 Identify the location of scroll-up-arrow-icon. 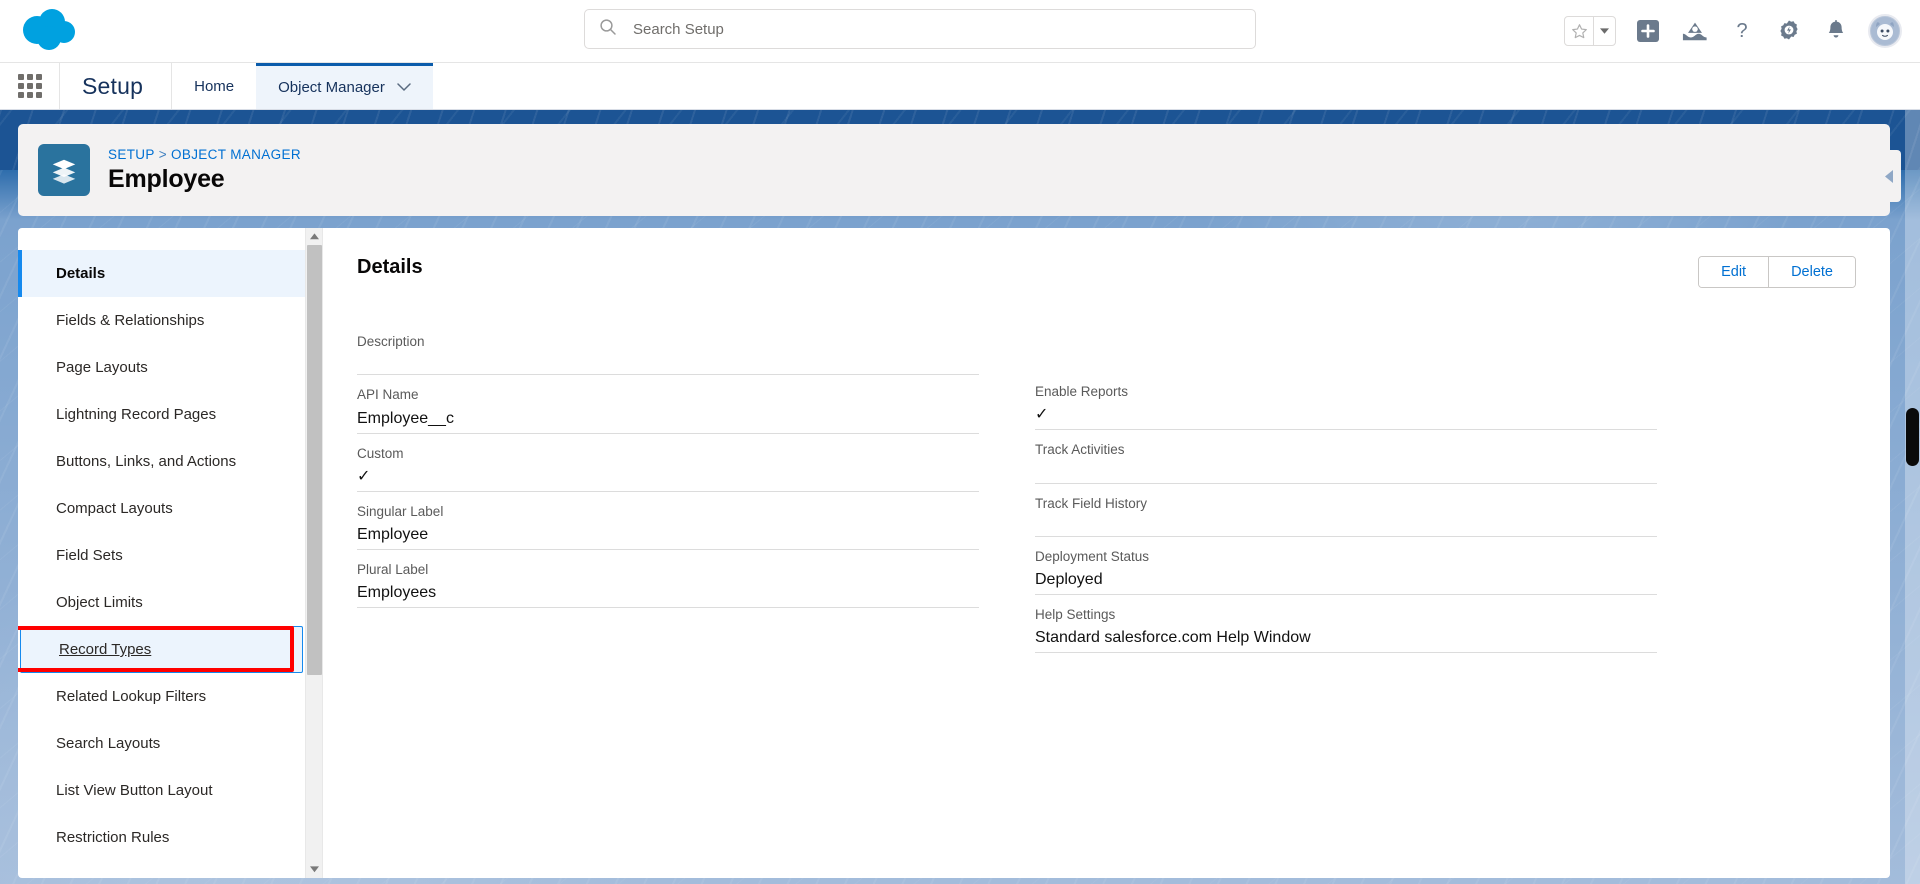
(314, 236).